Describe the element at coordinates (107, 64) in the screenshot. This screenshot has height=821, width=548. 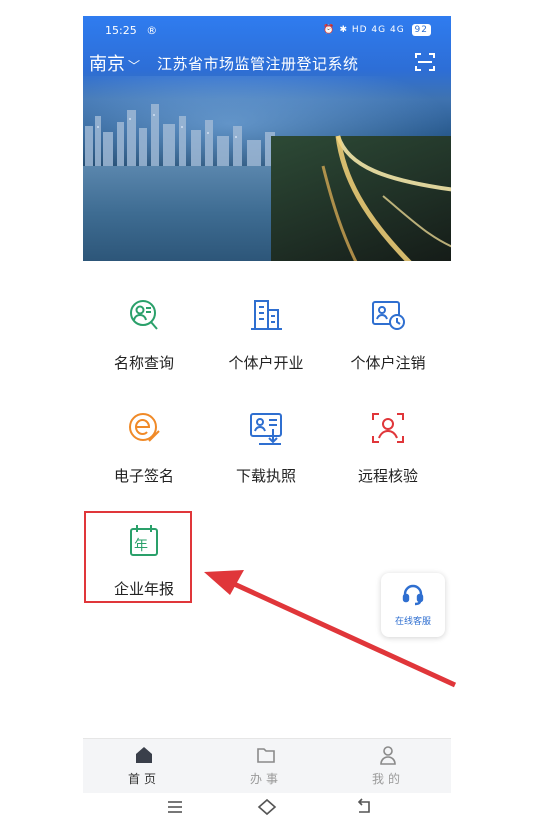
I see `city-label: 南京` at that location.